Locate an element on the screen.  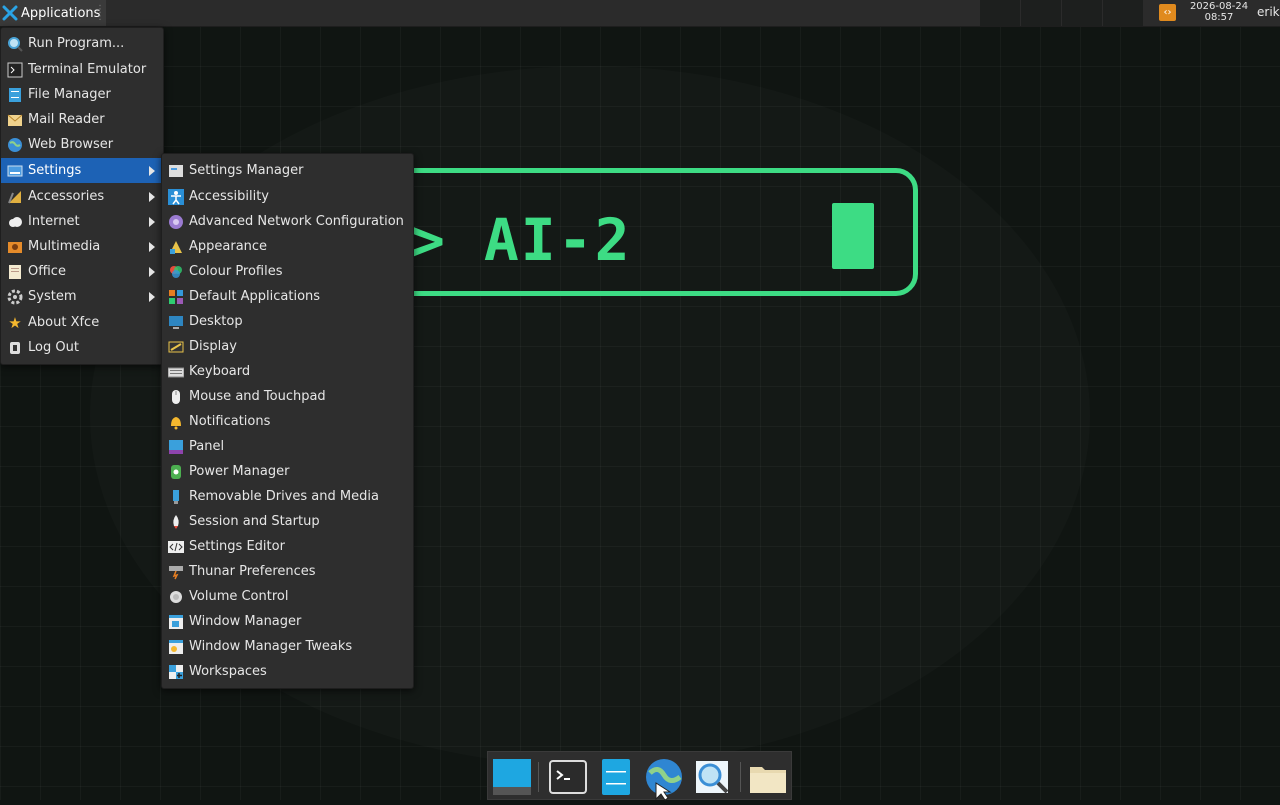
submenu-item-panel: Panel is located at coordinates (287, 446).